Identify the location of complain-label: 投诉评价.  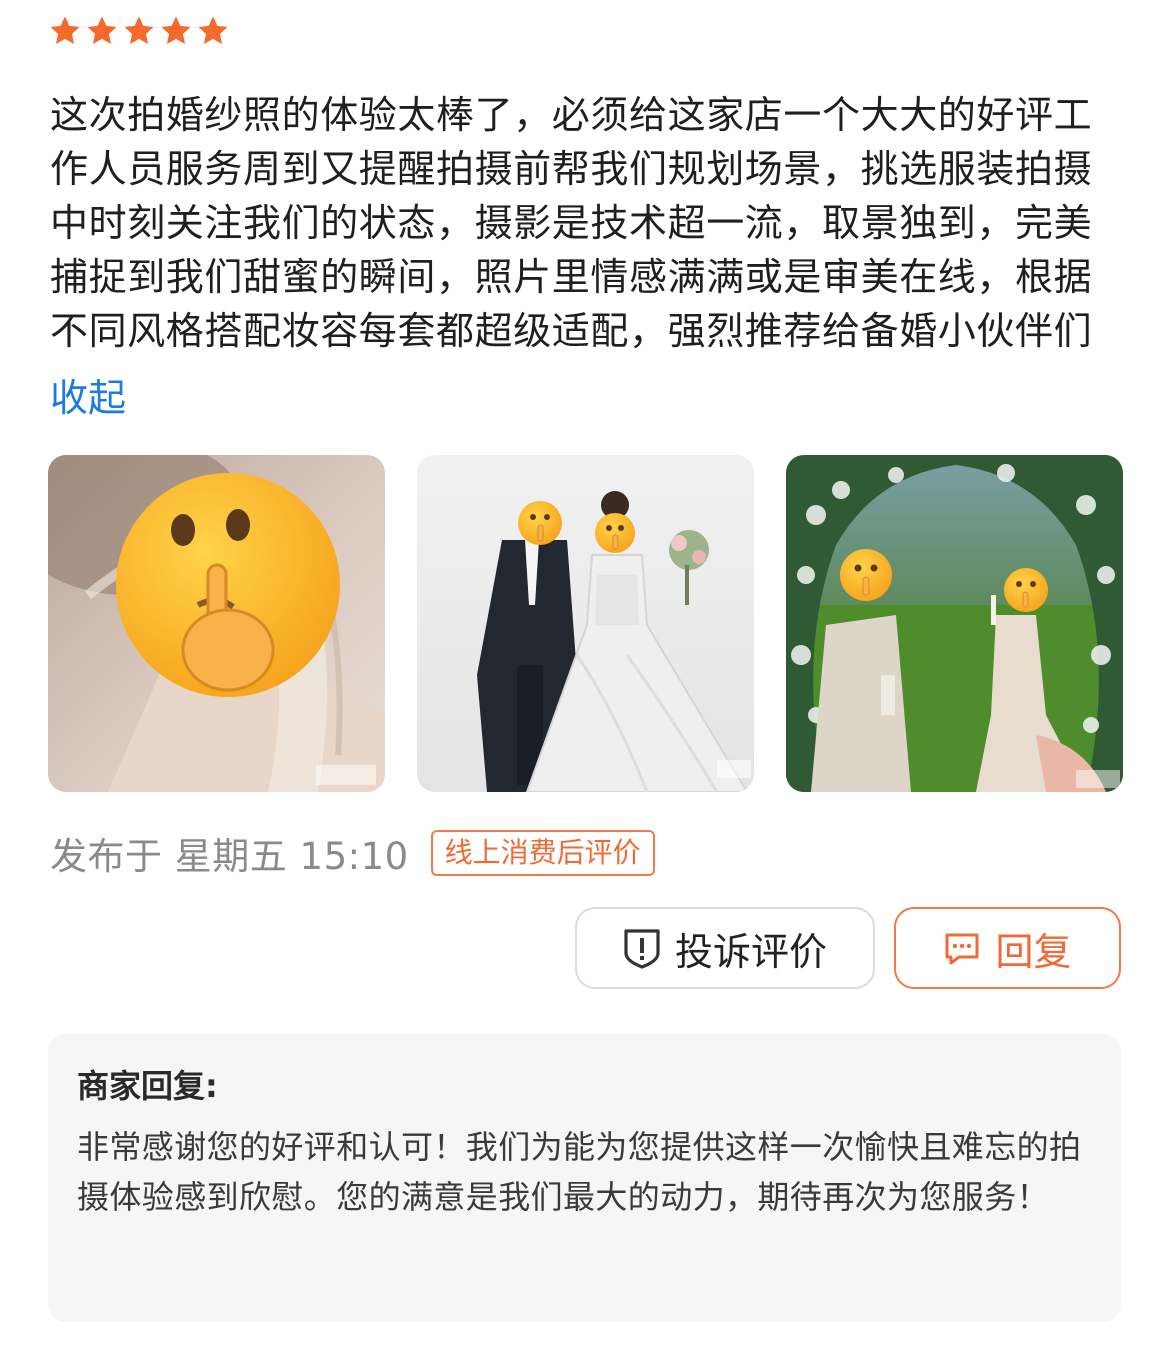
(750, 951).